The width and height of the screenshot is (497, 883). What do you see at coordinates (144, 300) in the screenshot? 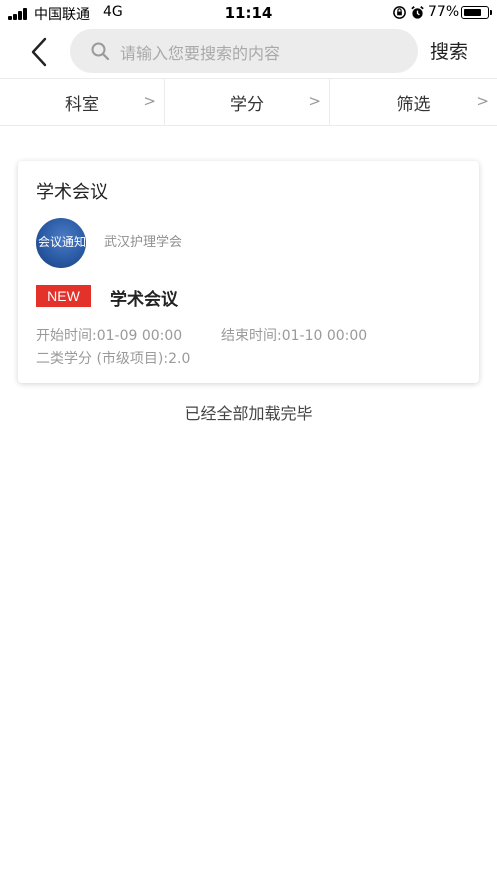
I see `event-title: 学术会议` at bounding box center [144, 300].